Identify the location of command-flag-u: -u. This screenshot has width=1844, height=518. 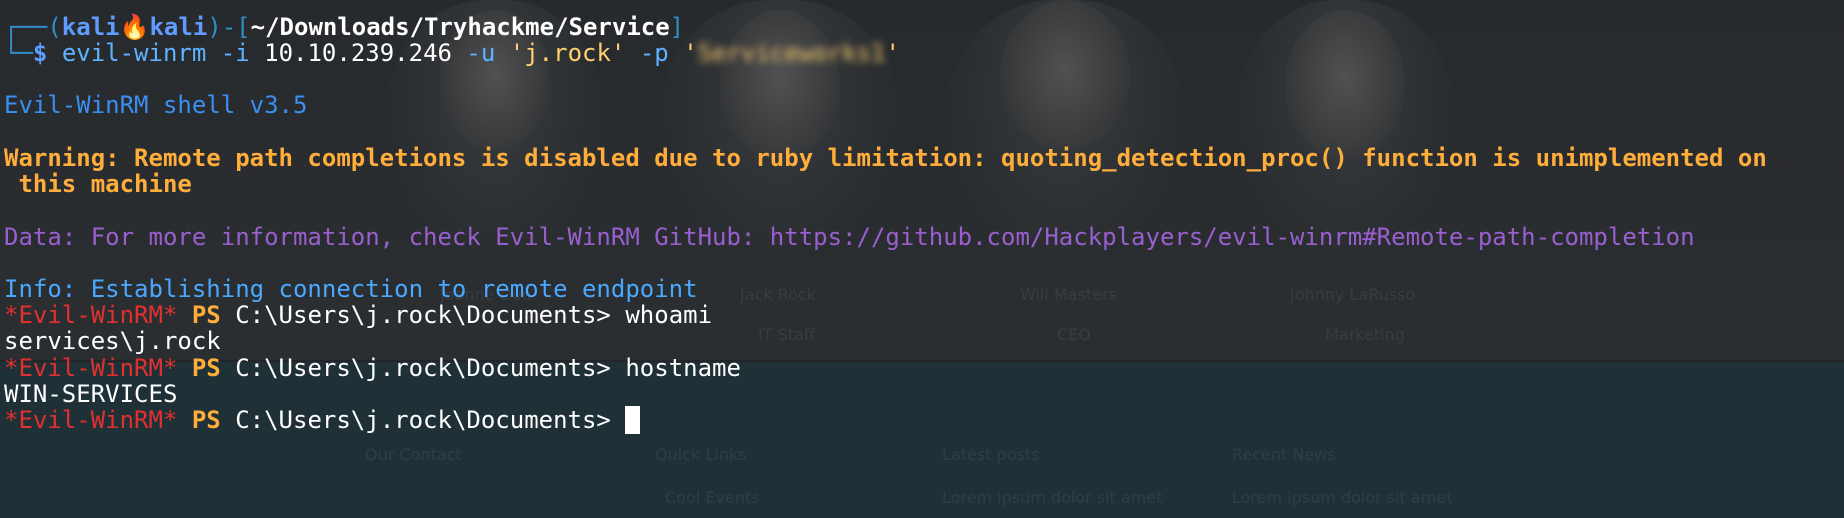
(481, 53).